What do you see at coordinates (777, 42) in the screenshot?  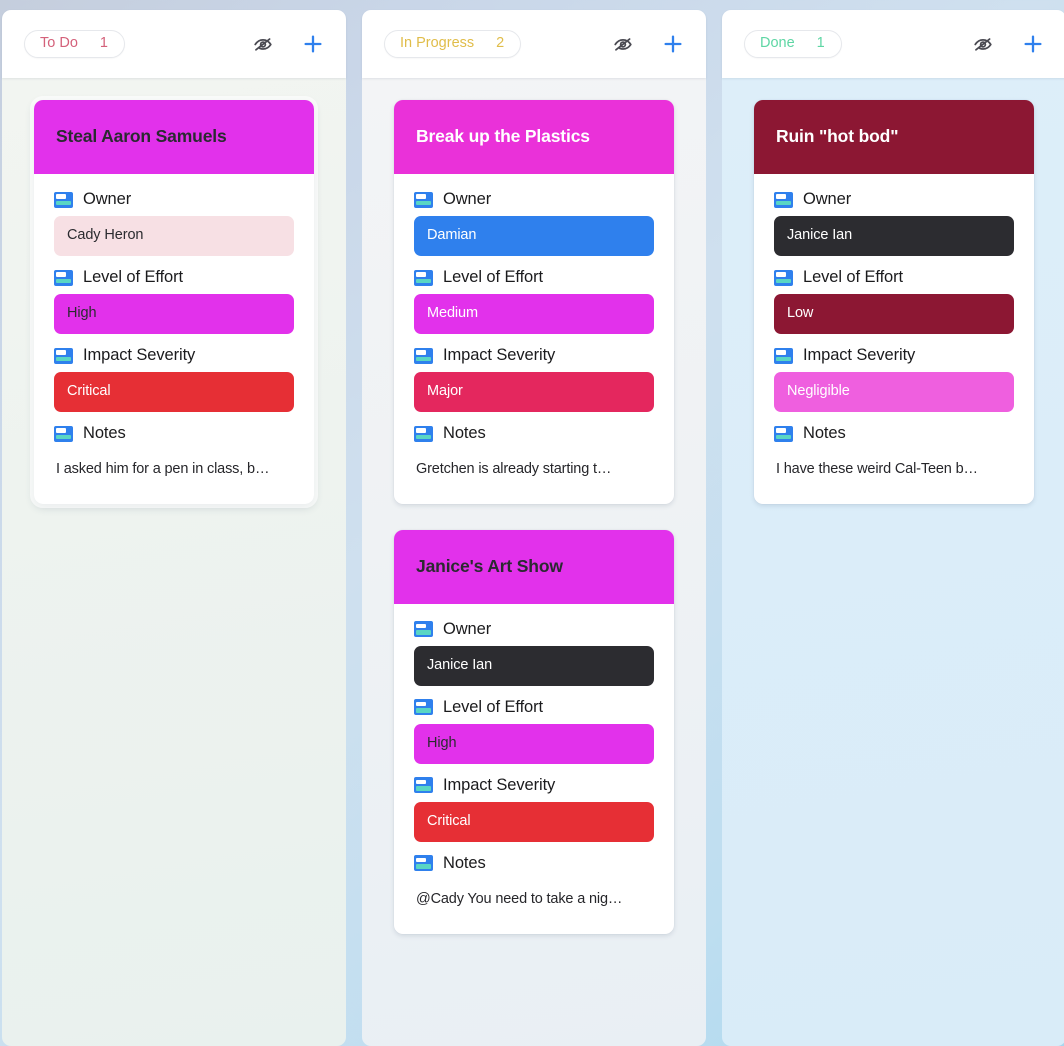 I see `status-label: Done` at bounding box center [777, 42].